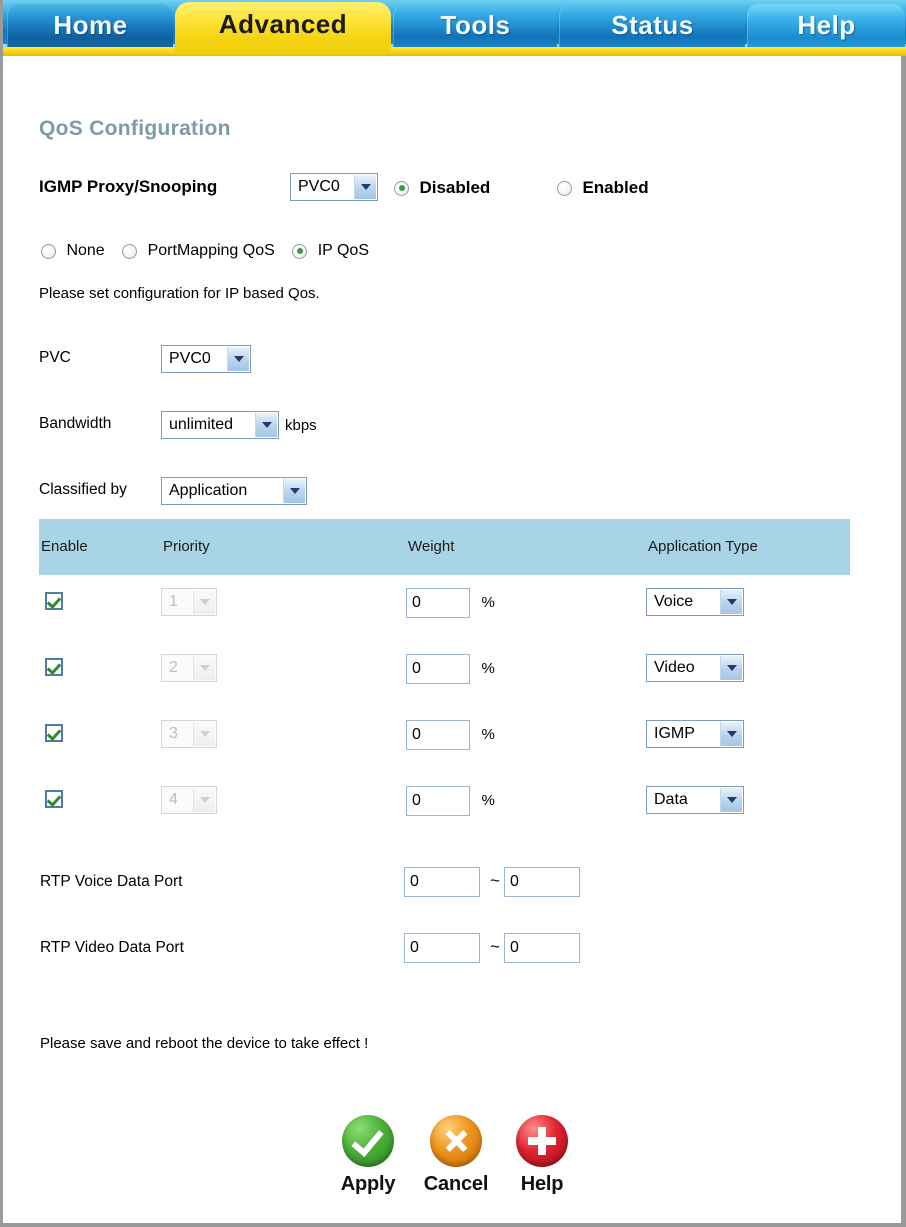 This screenshot has height=1227, width=906. Describe the element at coordinates (456, 1184) in the screenshot. I see `cancel-button-label: Cancel` at that location.